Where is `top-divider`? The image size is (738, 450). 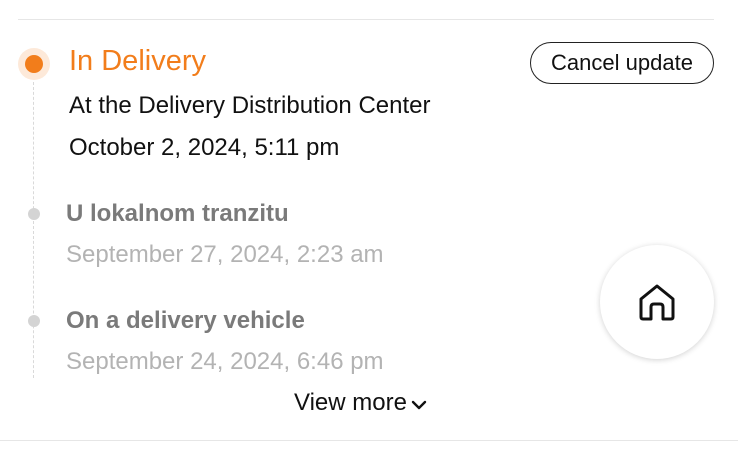
top-divider is located at coordinates (366, 19).